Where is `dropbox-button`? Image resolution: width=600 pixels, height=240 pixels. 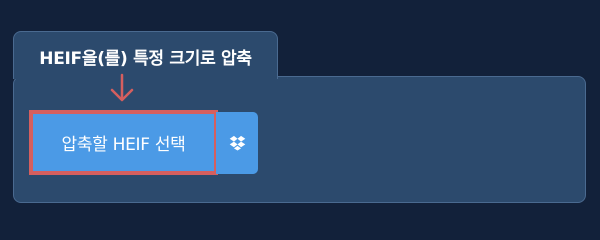 dropbox-button is located at coordinates (237, 143).